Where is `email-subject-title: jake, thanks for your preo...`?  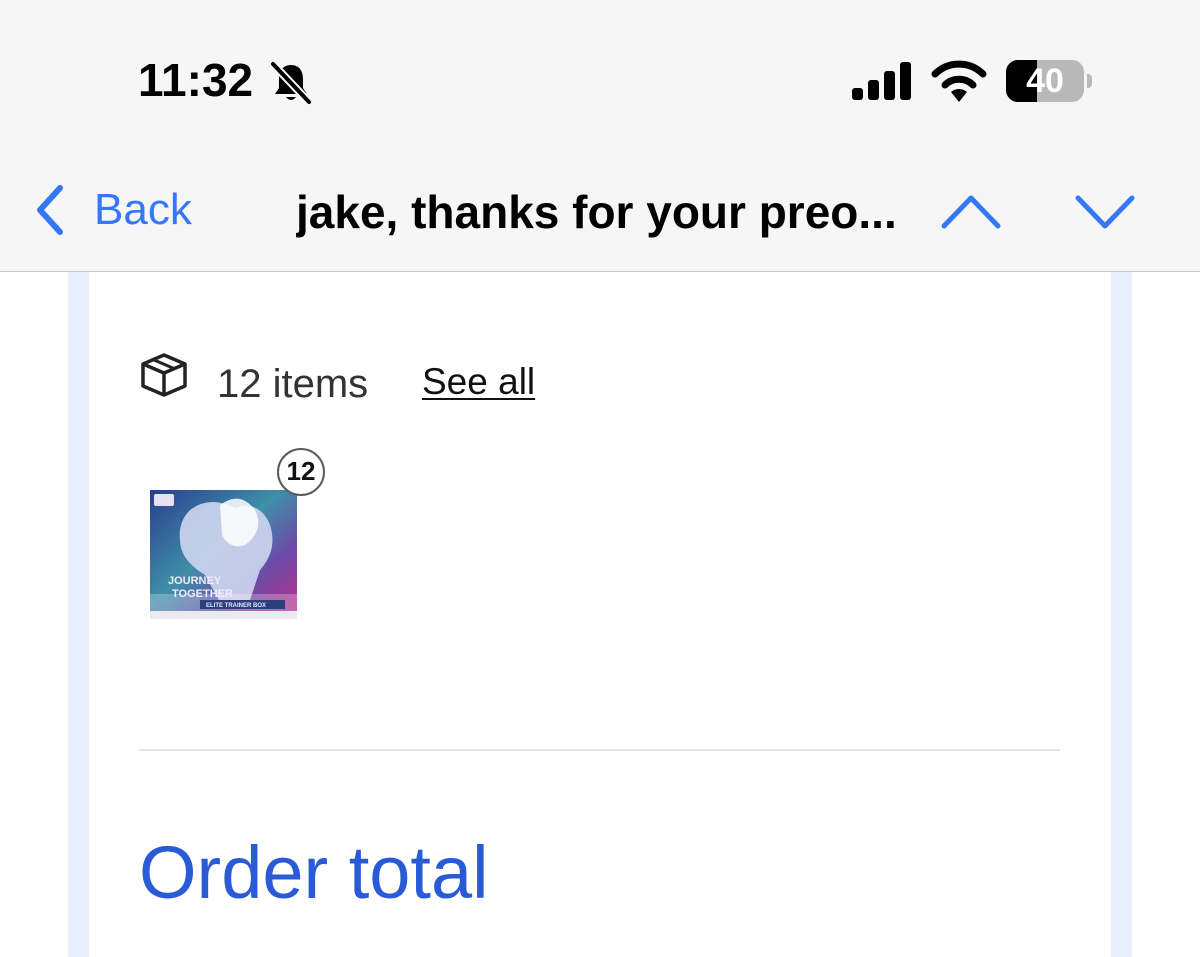
email-subject-title: jake, thanks for your preo... is located at coordinates (596, 212).